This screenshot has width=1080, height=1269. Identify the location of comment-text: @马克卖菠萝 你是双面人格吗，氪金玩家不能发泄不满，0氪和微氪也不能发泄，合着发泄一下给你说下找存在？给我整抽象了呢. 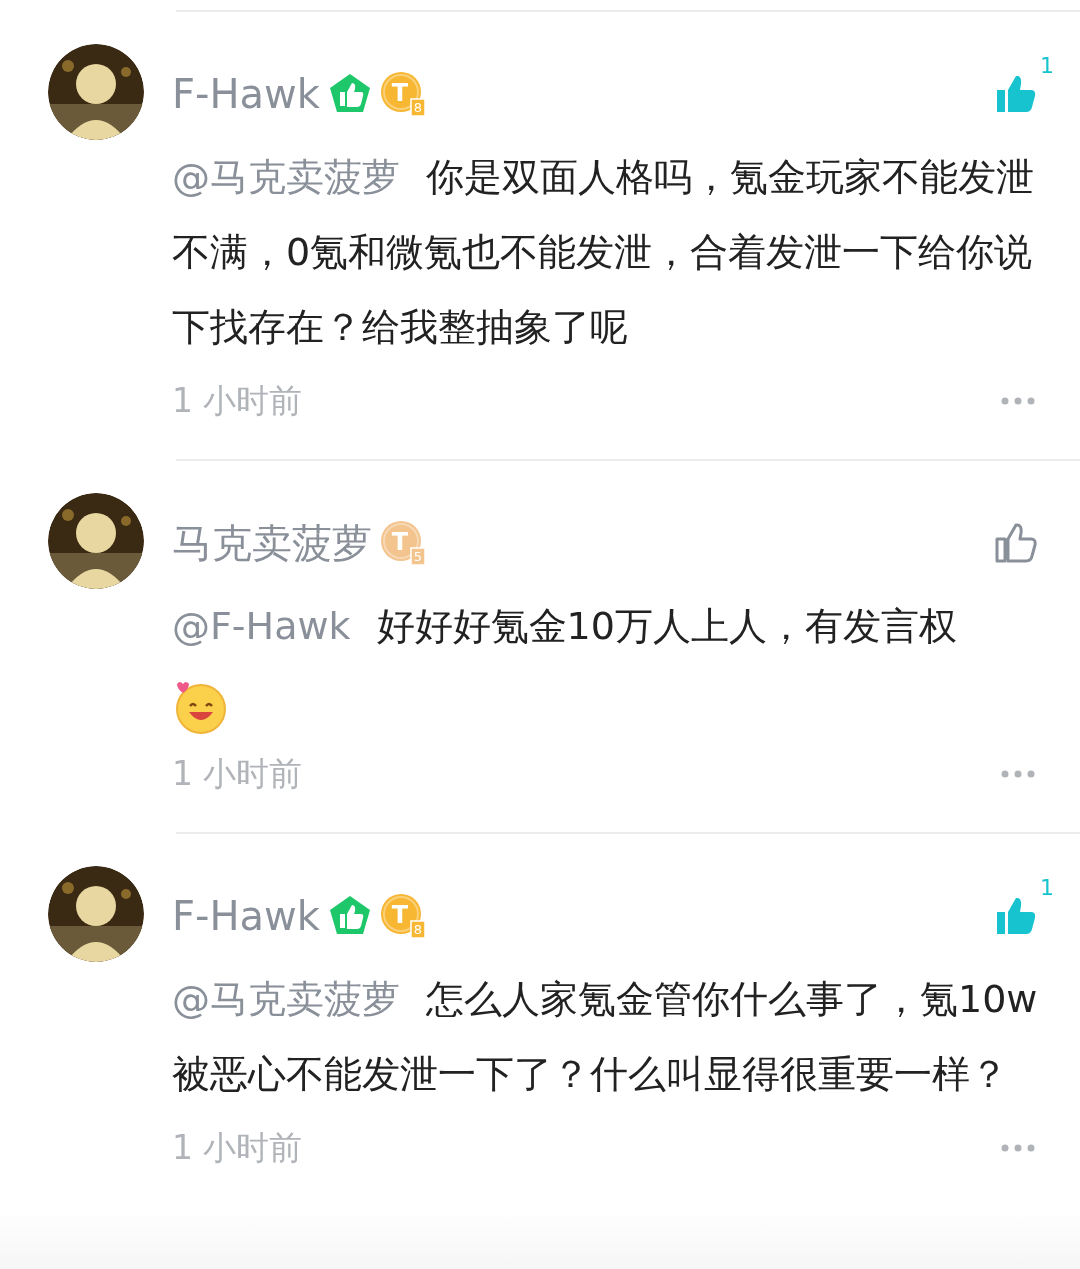
(603, 252).